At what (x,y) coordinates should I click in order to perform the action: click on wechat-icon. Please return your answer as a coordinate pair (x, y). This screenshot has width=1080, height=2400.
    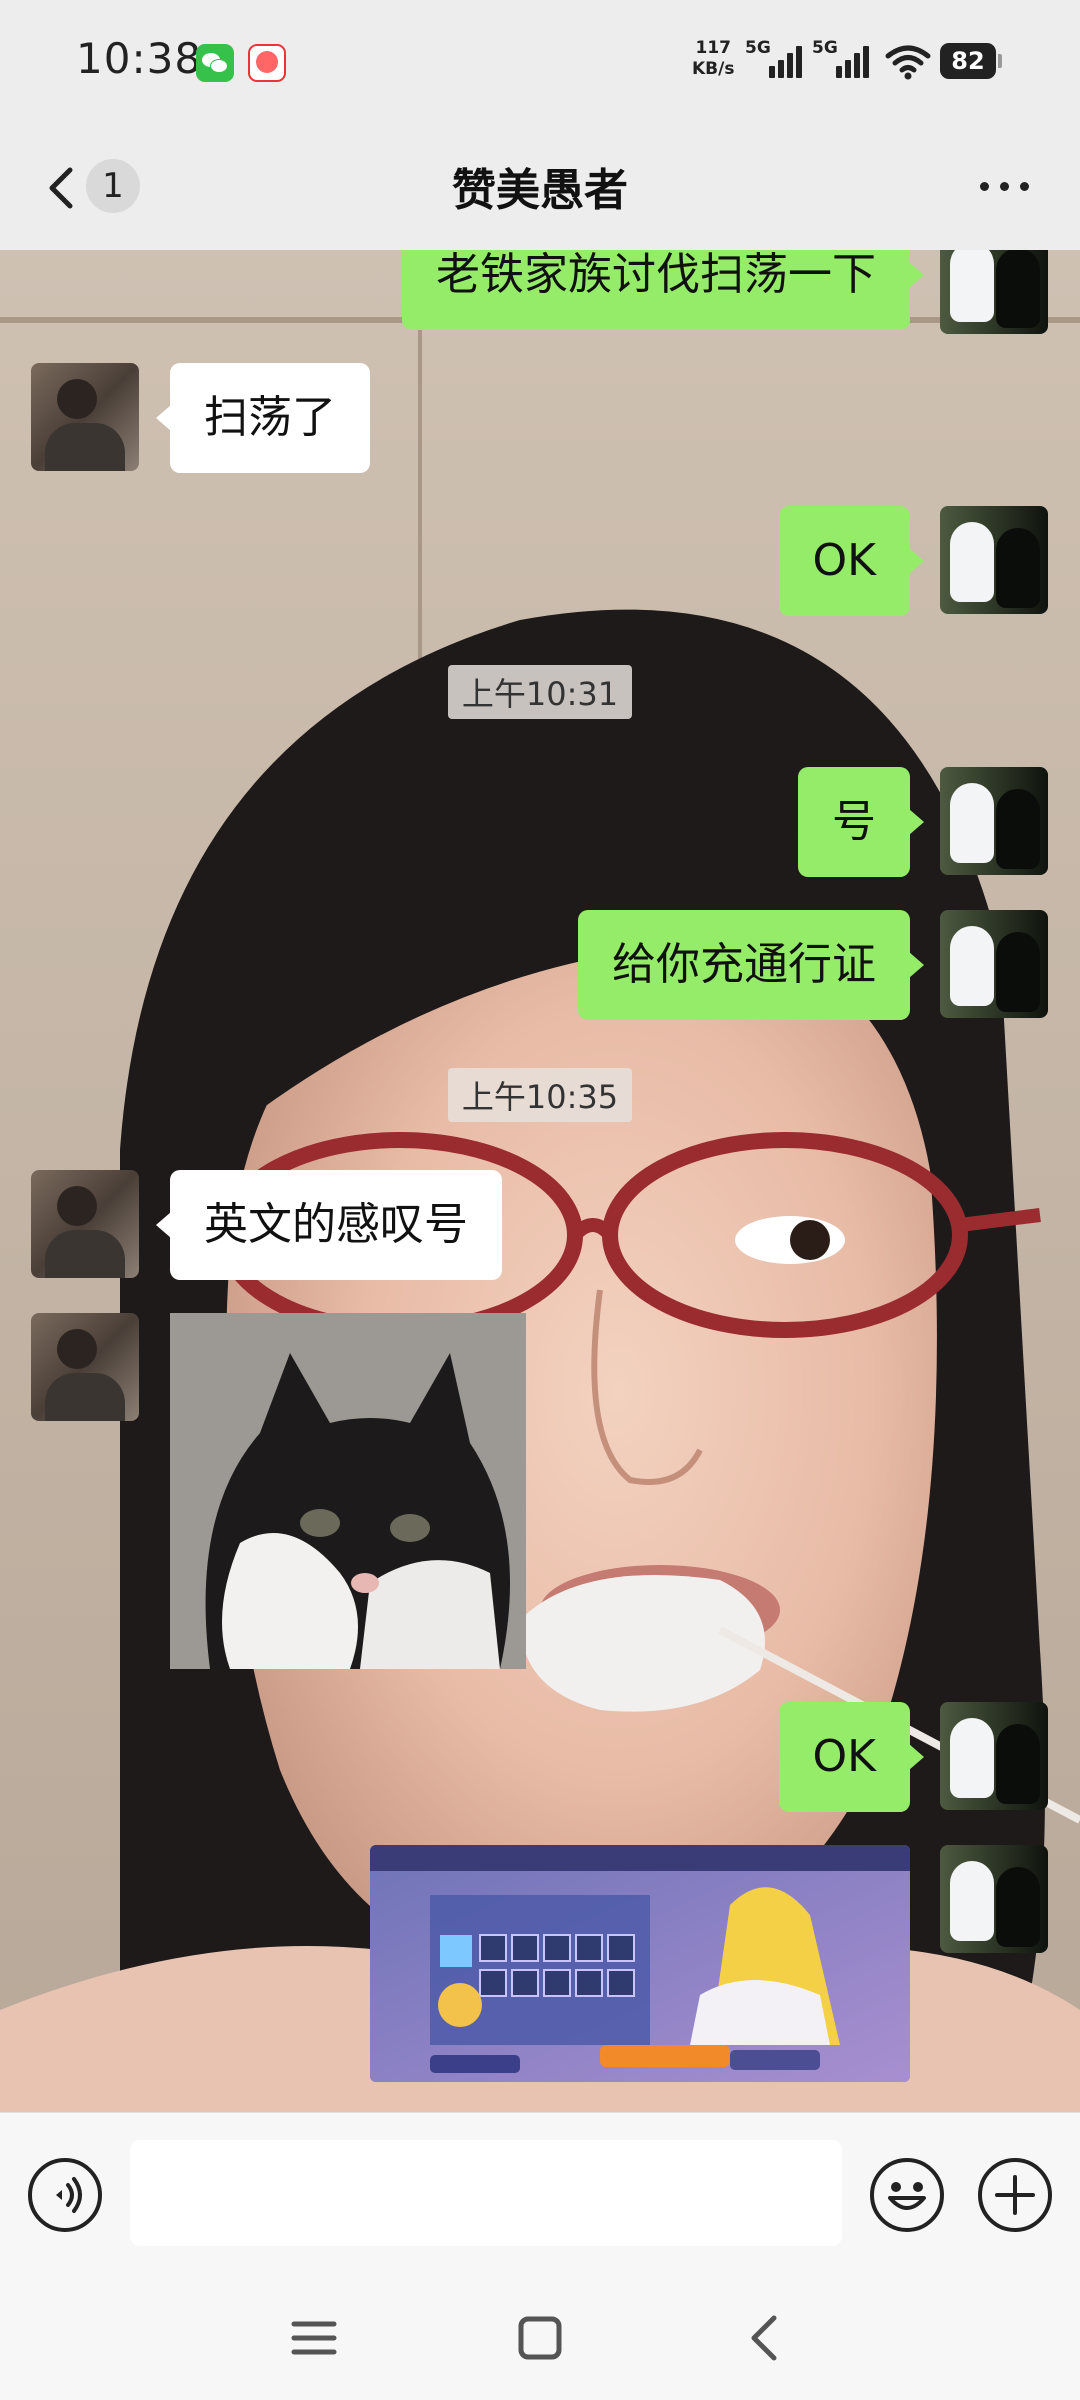
    Looking at the image, I should click on (215, 63).